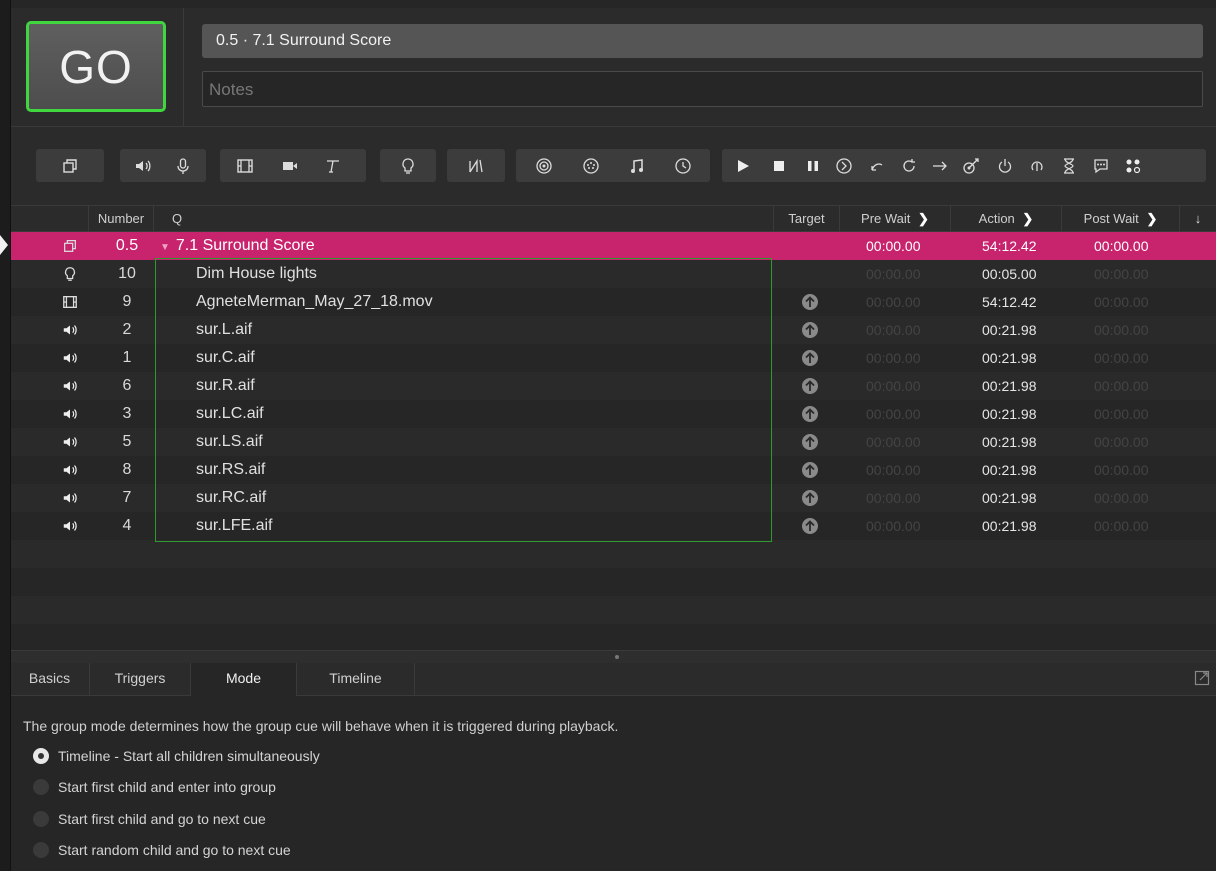 This screenshot has width=1216, height=871. I want to click on pause-icon, so click(813, 165).